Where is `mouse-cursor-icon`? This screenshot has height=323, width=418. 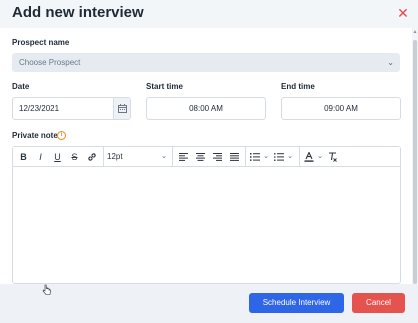 mouse-cursor-icon is located at coordinates (46, 289).